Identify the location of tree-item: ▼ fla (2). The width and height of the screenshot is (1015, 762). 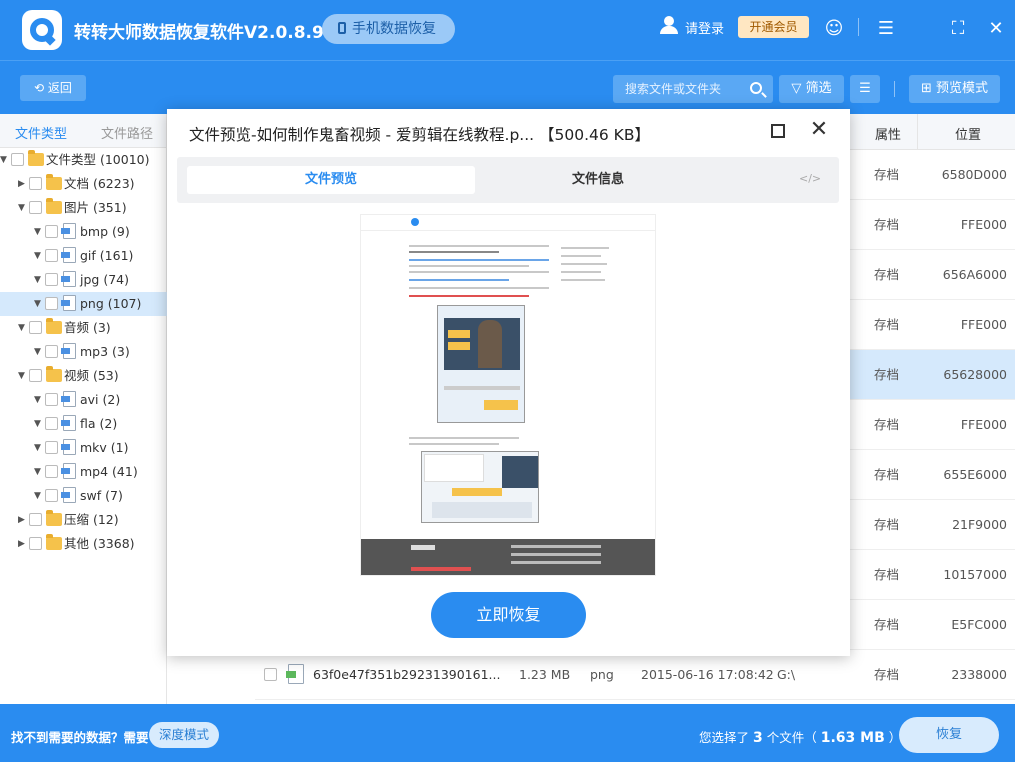
(83, 424).